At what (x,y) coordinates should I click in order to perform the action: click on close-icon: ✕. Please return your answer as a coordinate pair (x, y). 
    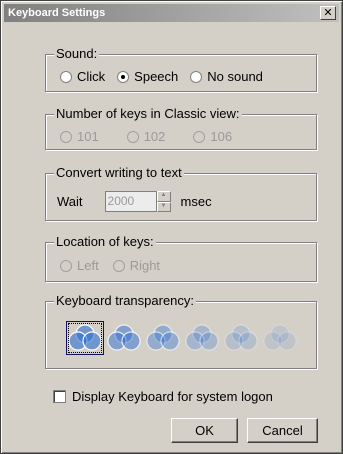
    Looking at the image, I should click on (328, 12).